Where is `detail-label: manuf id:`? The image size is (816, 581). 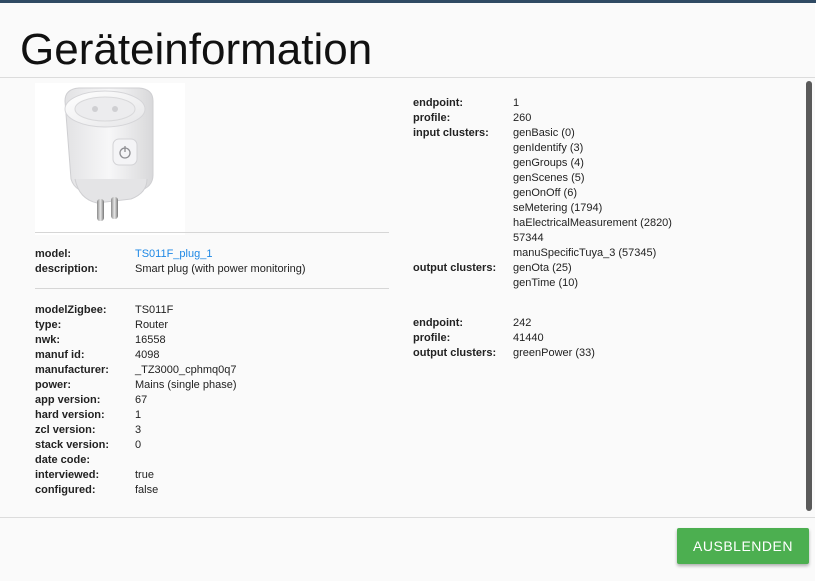
detail-label: manuf id: is located at coordinates (60, 355).